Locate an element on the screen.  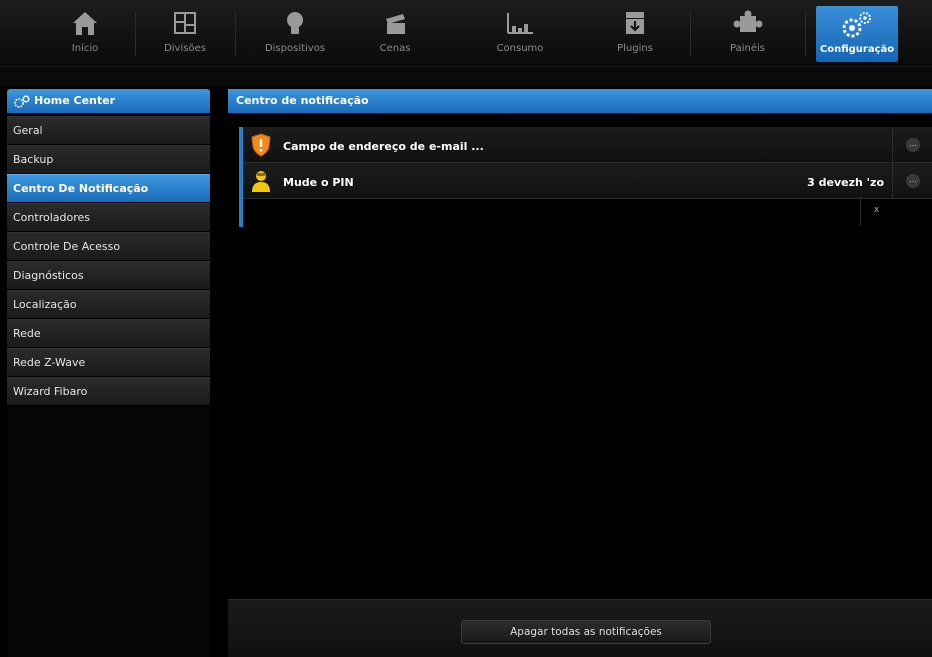
nav-item-inicio: Início is located at coordinates (85, 32).